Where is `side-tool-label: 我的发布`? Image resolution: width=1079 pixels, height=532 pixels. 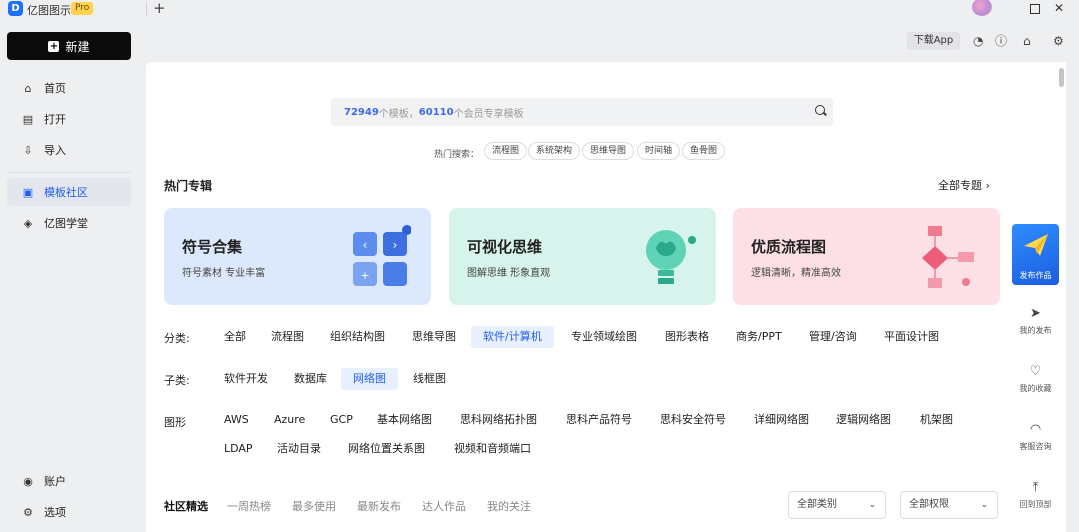
side-tool-label: 我的发布 is located at coordinates (1035, 330).